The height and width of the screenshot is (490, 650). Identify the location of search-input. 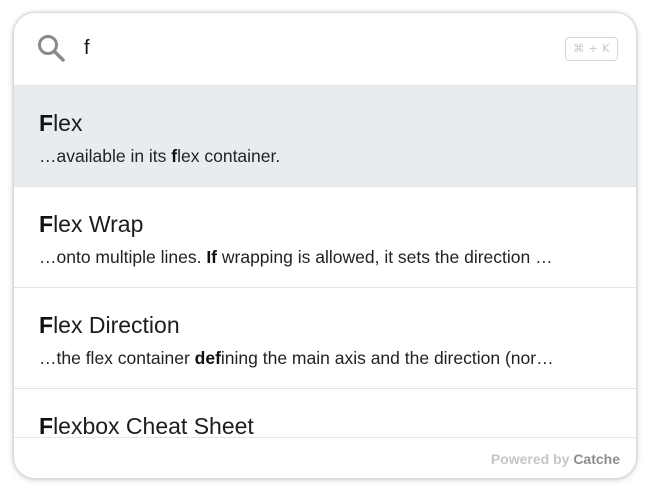
(309, 48).